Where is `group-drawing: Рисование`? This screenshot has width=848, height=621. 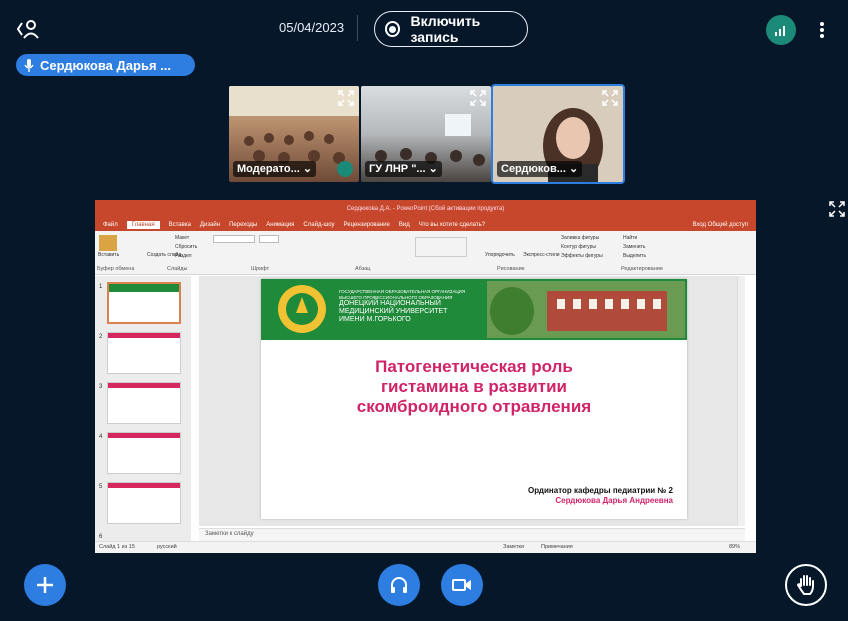 group-drawing: Рисование is located at coordinates (511, 269).